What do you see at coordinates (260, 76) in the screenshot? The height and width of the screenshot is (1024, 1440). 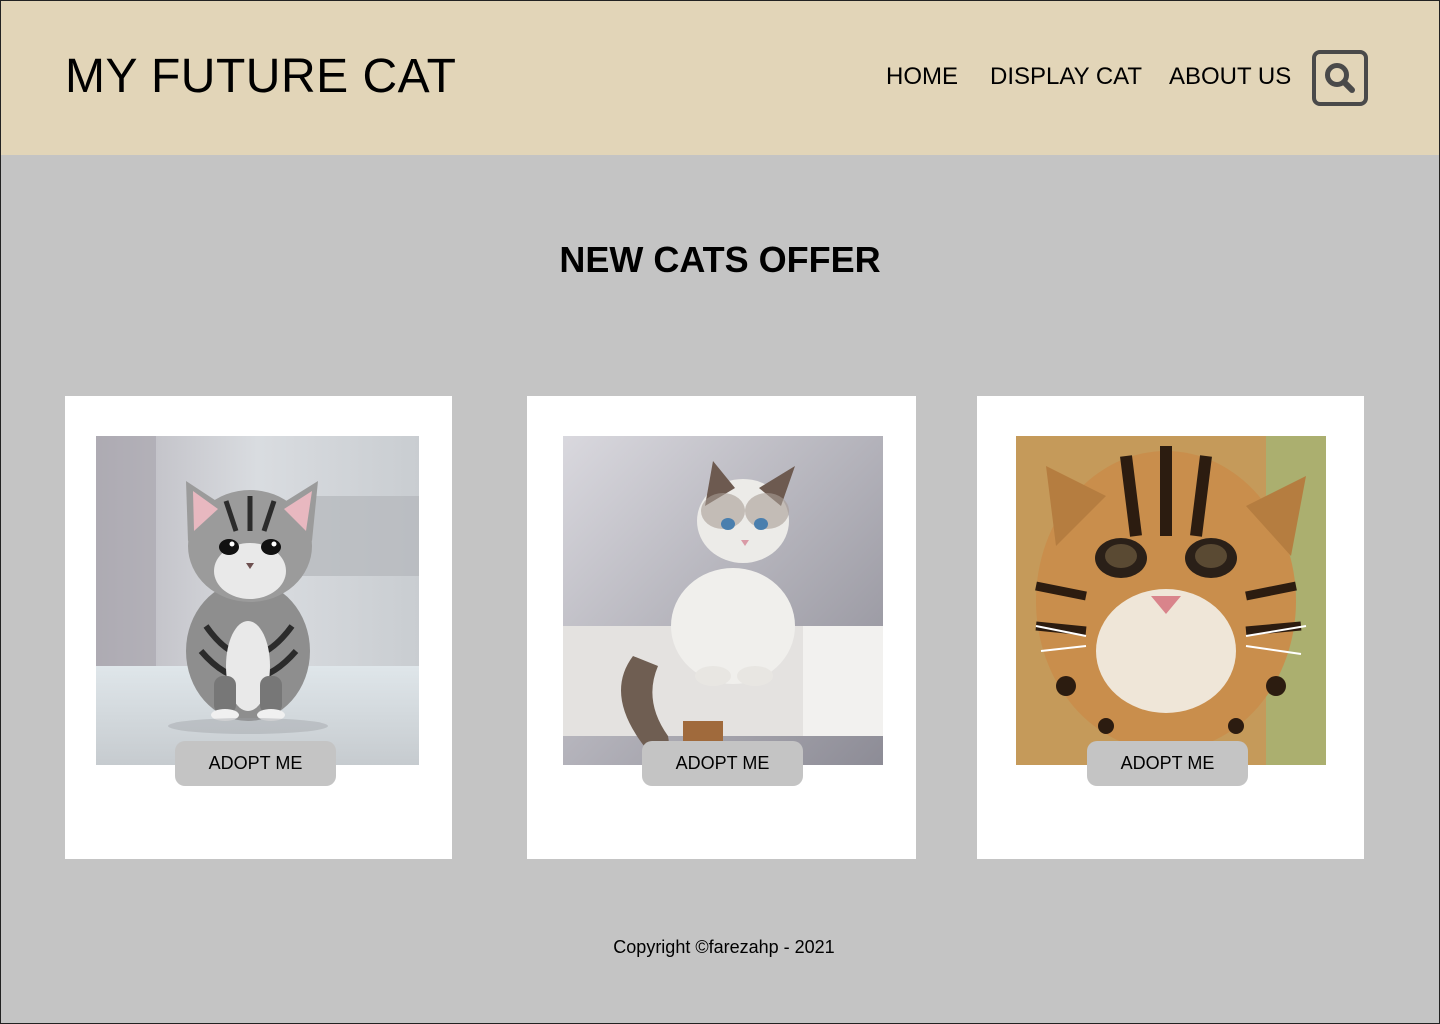 I see `site-logo: MY FUTURE CAT` at bounding box center [260, 76].